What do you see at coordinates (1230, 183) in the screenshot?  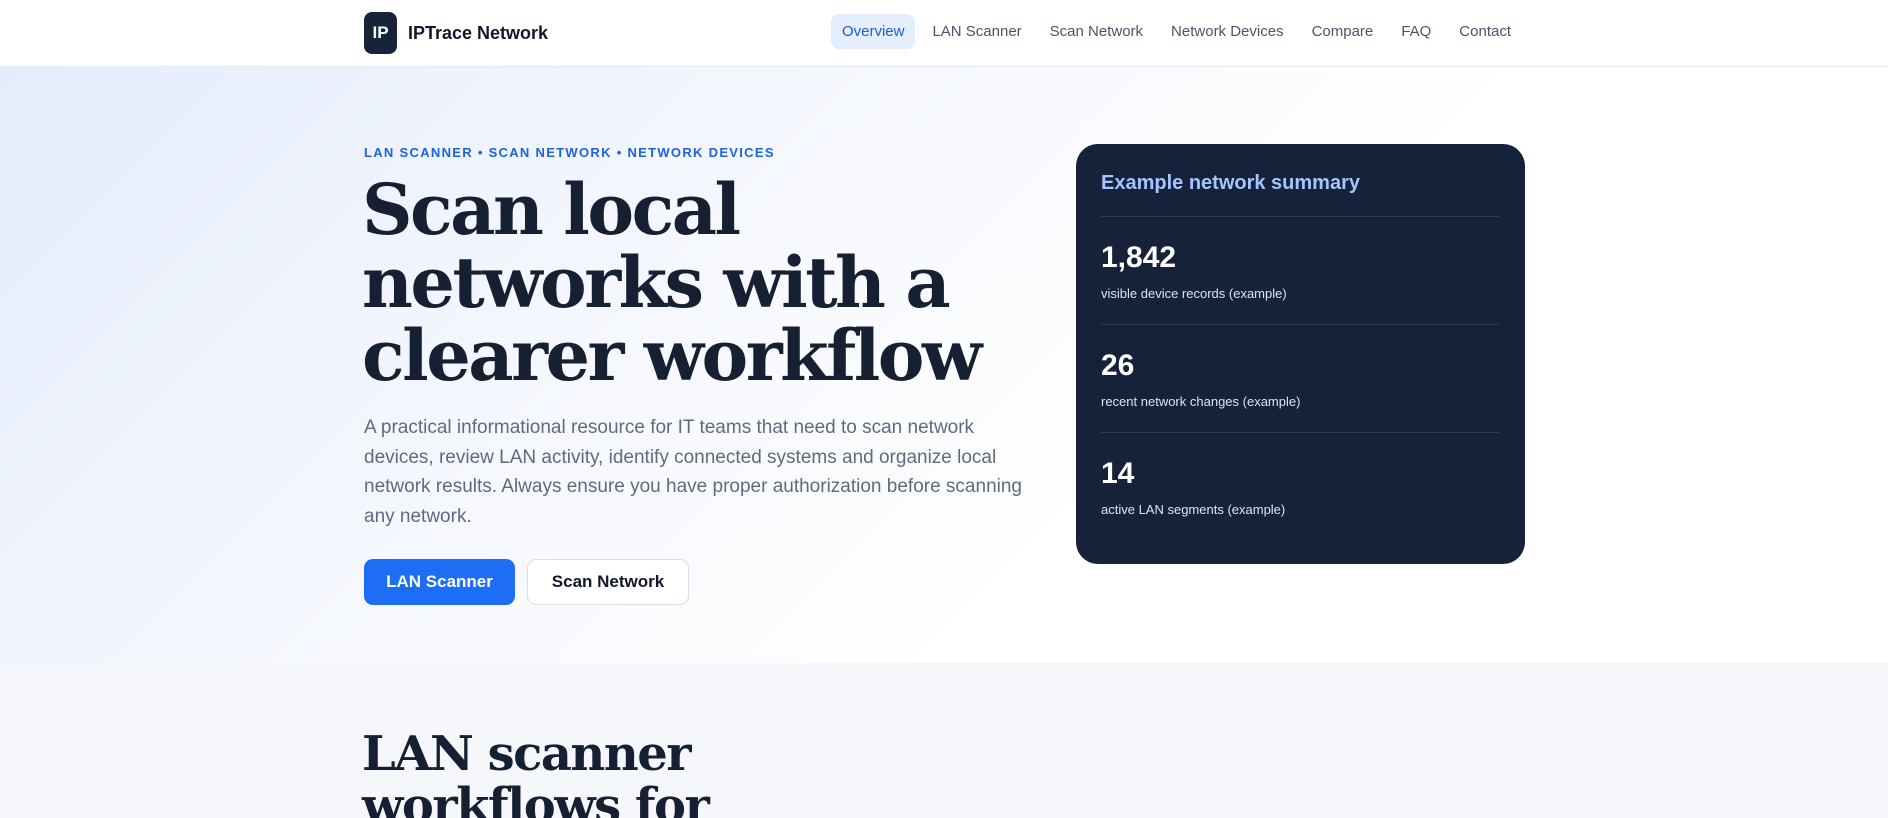 I see `summary-card-title: Example network summary` at bounding box center [1230, 183].